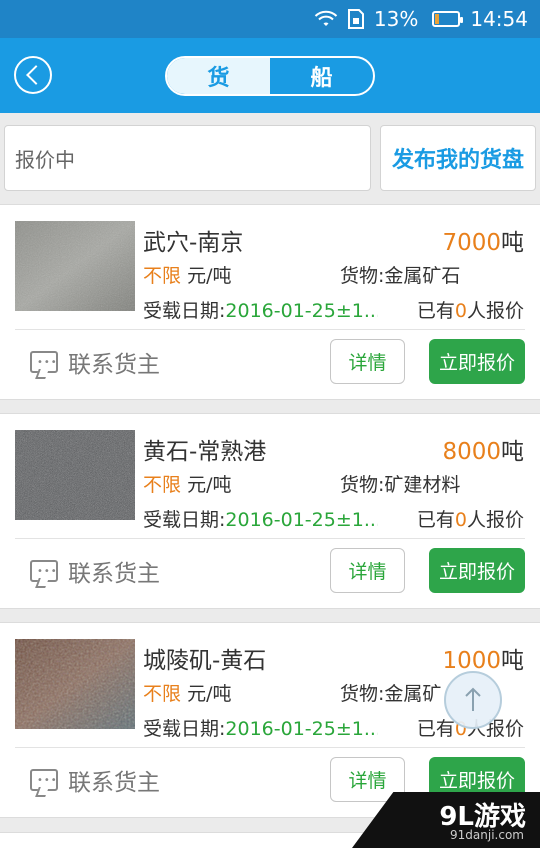 This screenshot has height=848, width=540. Describe the element at coordinates (205, 452) in the screenshot. I see `route: 黄石-常熟港` at that location.